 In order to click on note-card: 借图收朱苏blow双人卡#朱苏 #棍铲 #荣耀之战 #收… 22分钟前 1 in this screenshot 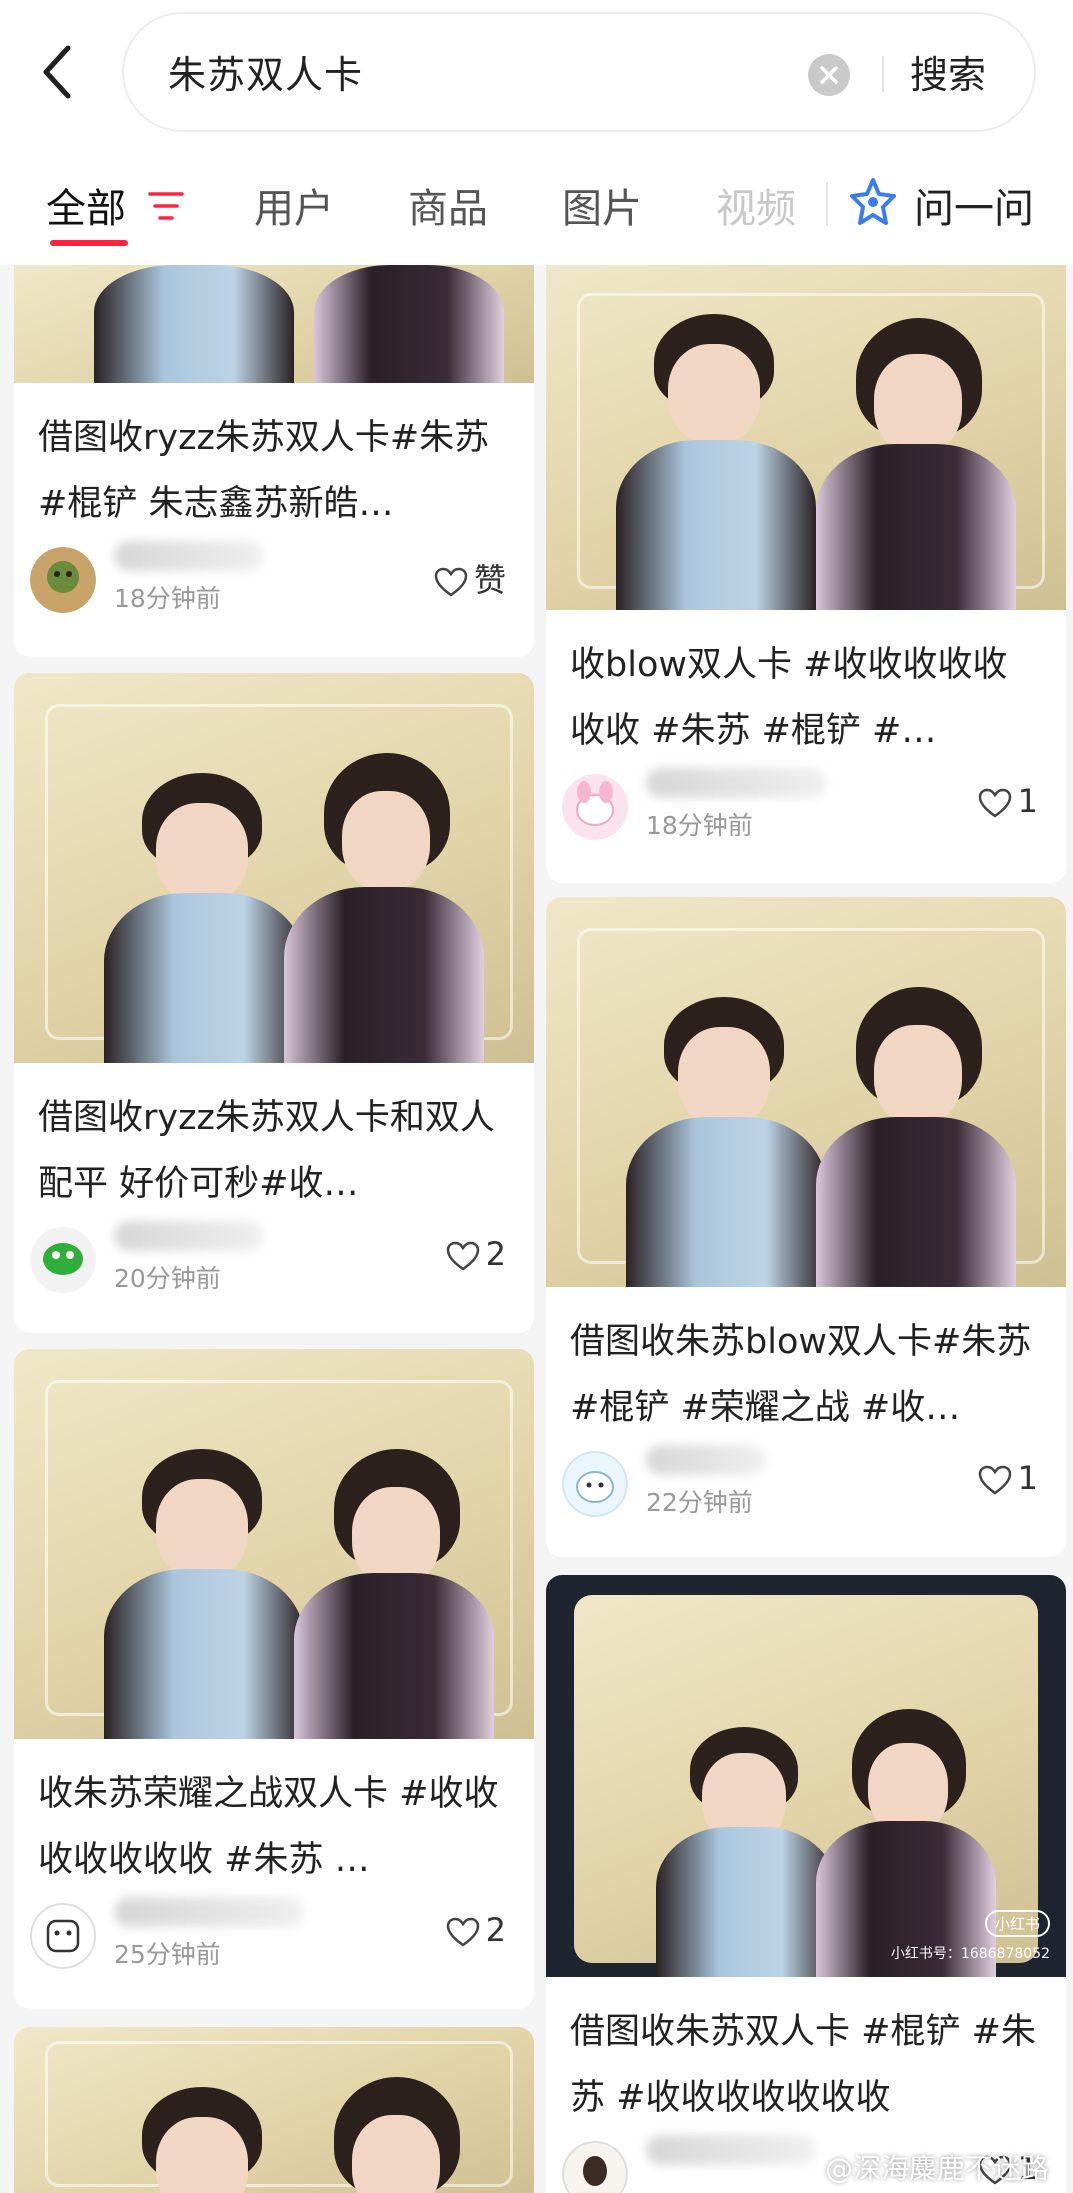, I will do `click(806, 1227)`.